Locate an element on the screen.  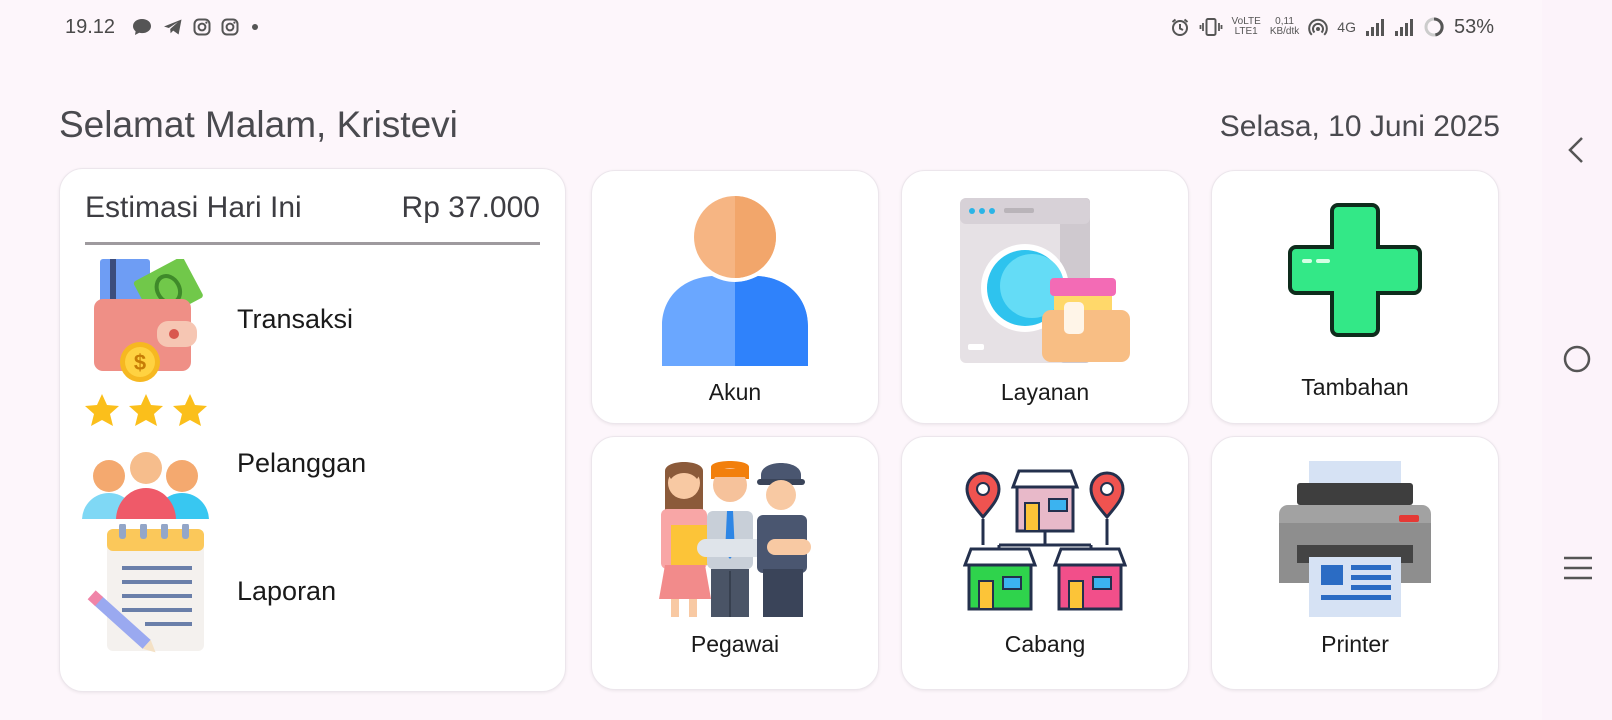
menu-tile-tambahan: Tambahan is located at coordinates (1355, 297).